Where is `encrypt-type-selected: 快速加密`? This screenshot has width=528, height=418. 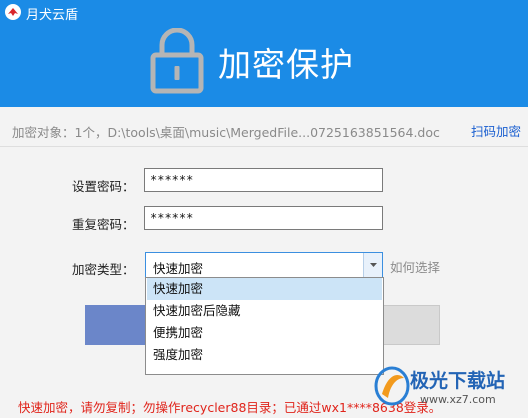
encrypt-type-selected: 快速加密 is located at coordinates (178, 268).